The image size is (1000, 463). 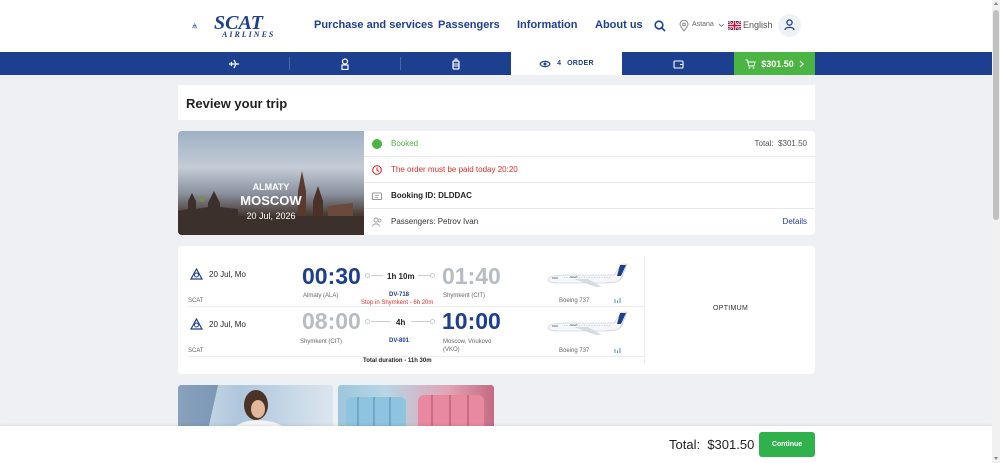 I want to click on scroll-up-arrow, so click(x=996, y=3).